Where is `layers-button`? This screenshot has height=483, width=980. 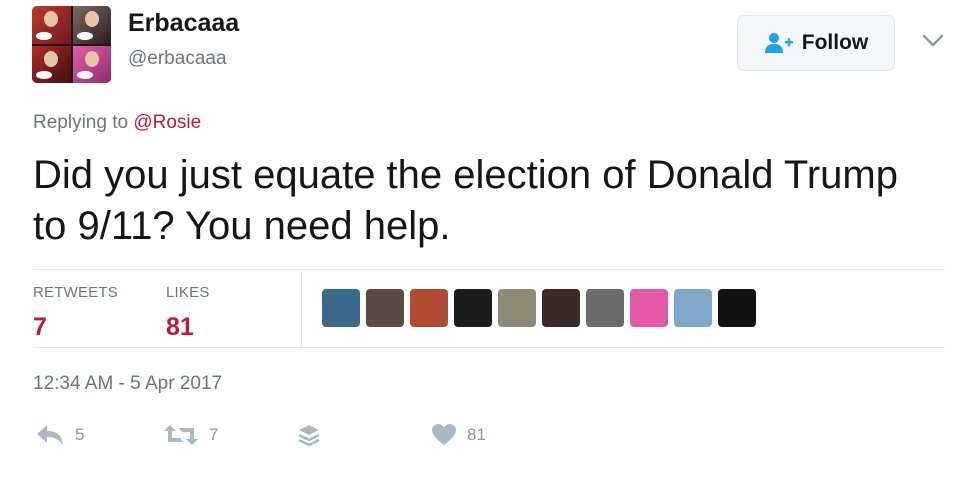
layers-button is located at coordinates (309, 436).